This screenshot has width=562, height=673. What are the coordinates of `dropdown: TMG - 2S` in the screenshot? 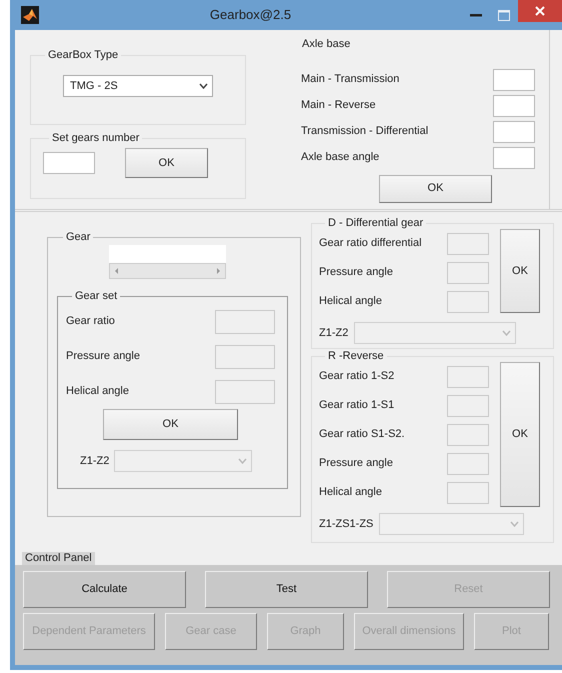 It's located at (138, 86).